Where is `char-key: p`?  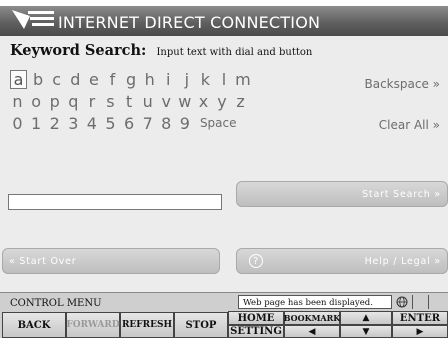 char-key: p is located at coordinates (54, 101).